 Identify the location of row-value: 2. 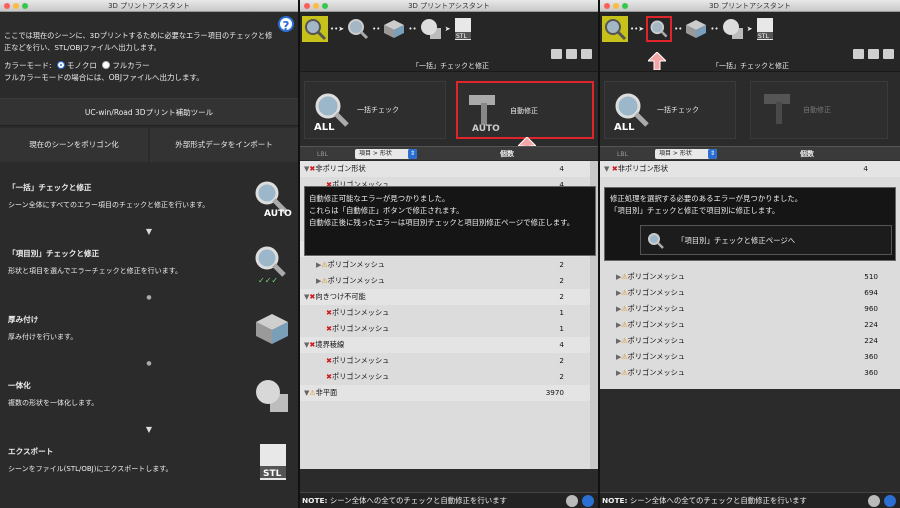
(561, 296).